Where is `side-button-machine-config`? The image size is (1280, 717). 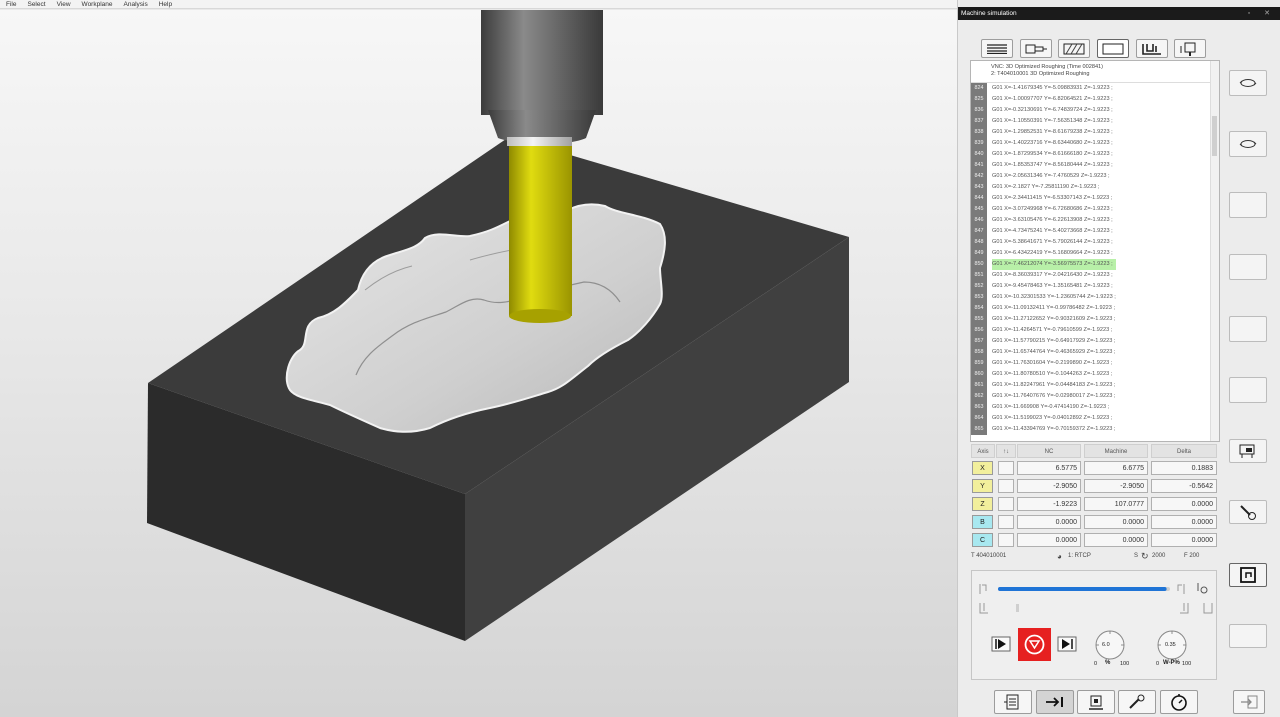
side-button-machine-config is located at coordinates (1248, 451).